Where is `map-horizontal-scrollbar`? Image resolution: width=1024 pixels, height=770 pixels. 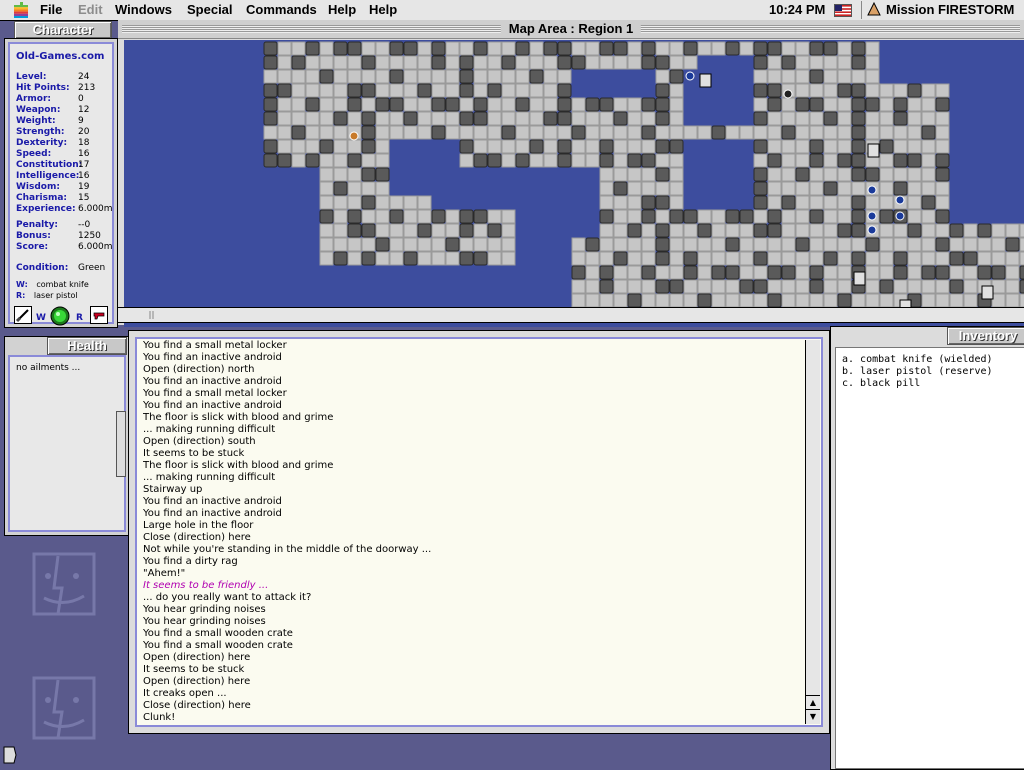 map-horizontal-scrollbar is located at coordinates (571, 315).